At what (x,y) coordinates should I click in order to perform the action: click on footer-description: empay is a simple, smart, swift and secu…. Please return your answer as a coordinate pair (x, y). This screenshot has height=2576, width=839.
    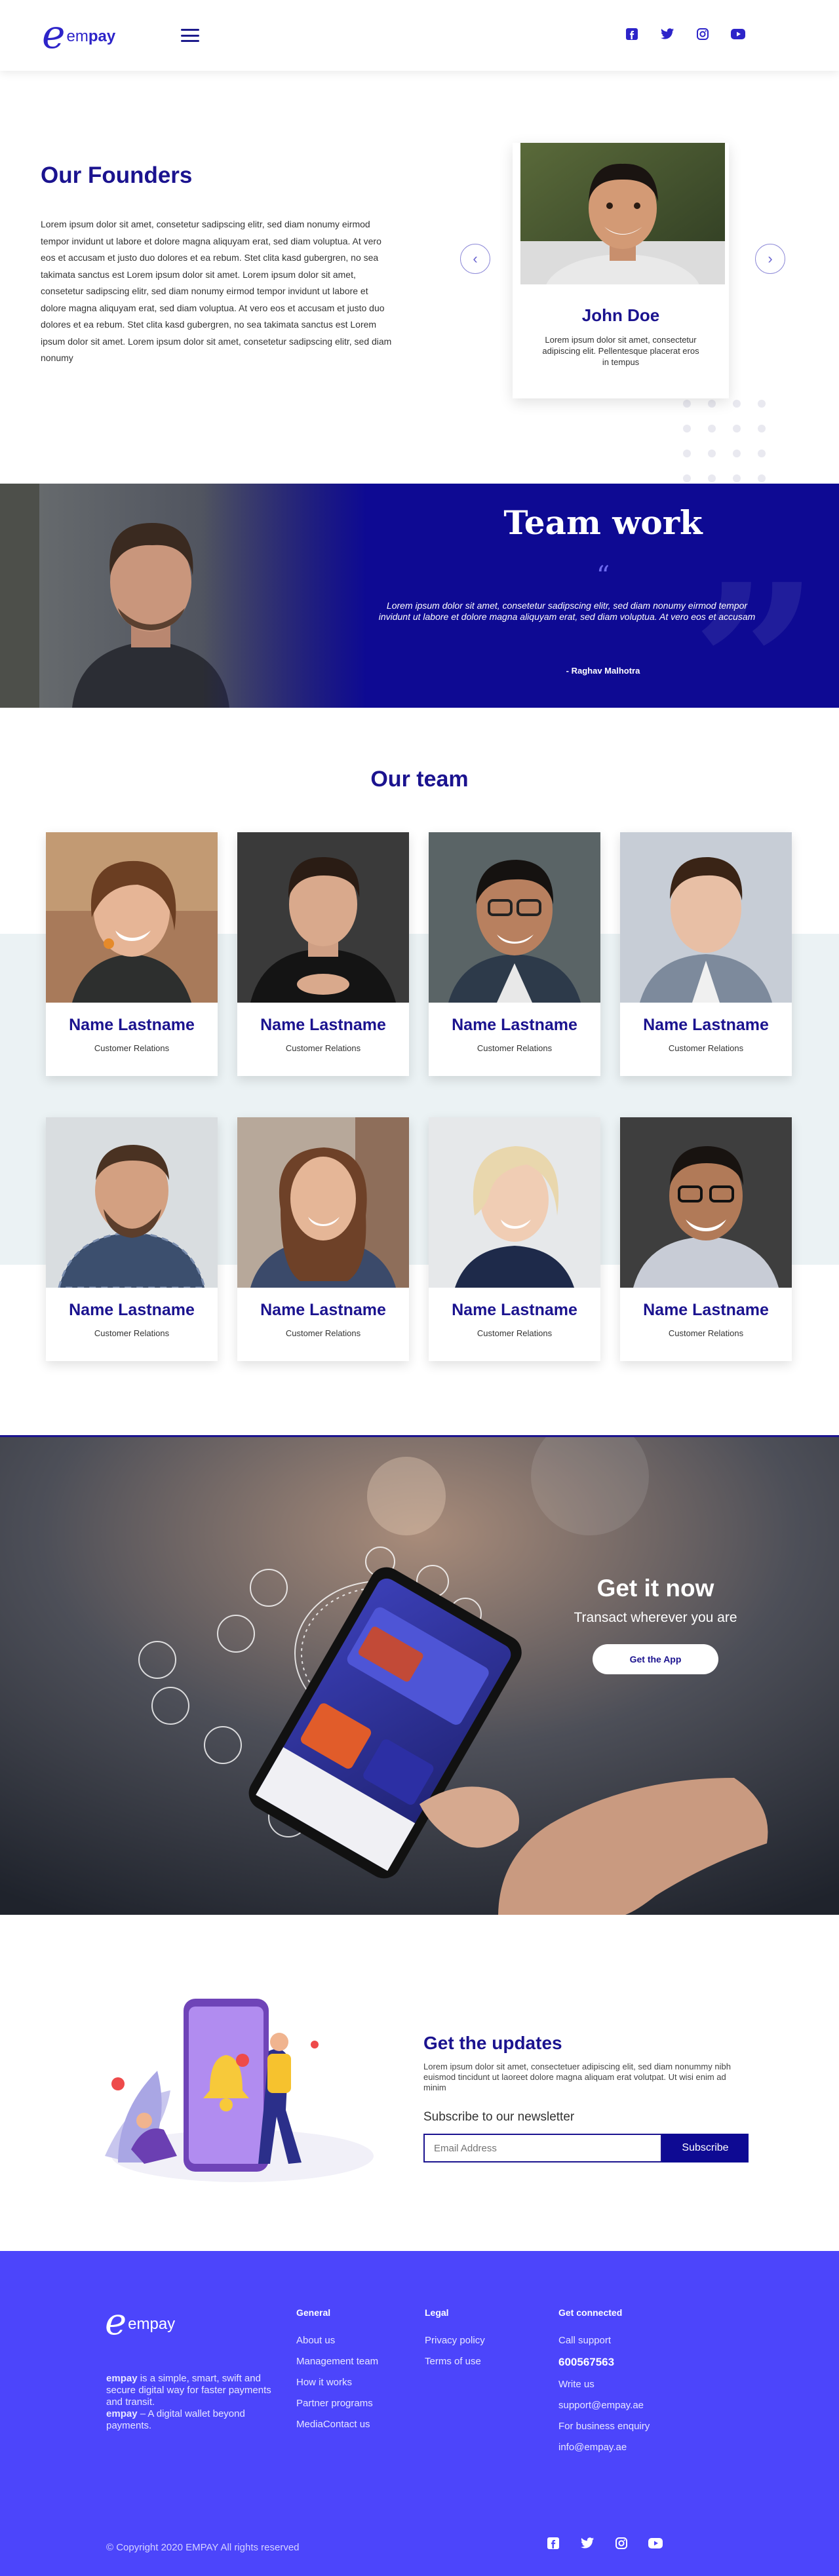
    Looking at the image, I should click on (188, 2402).